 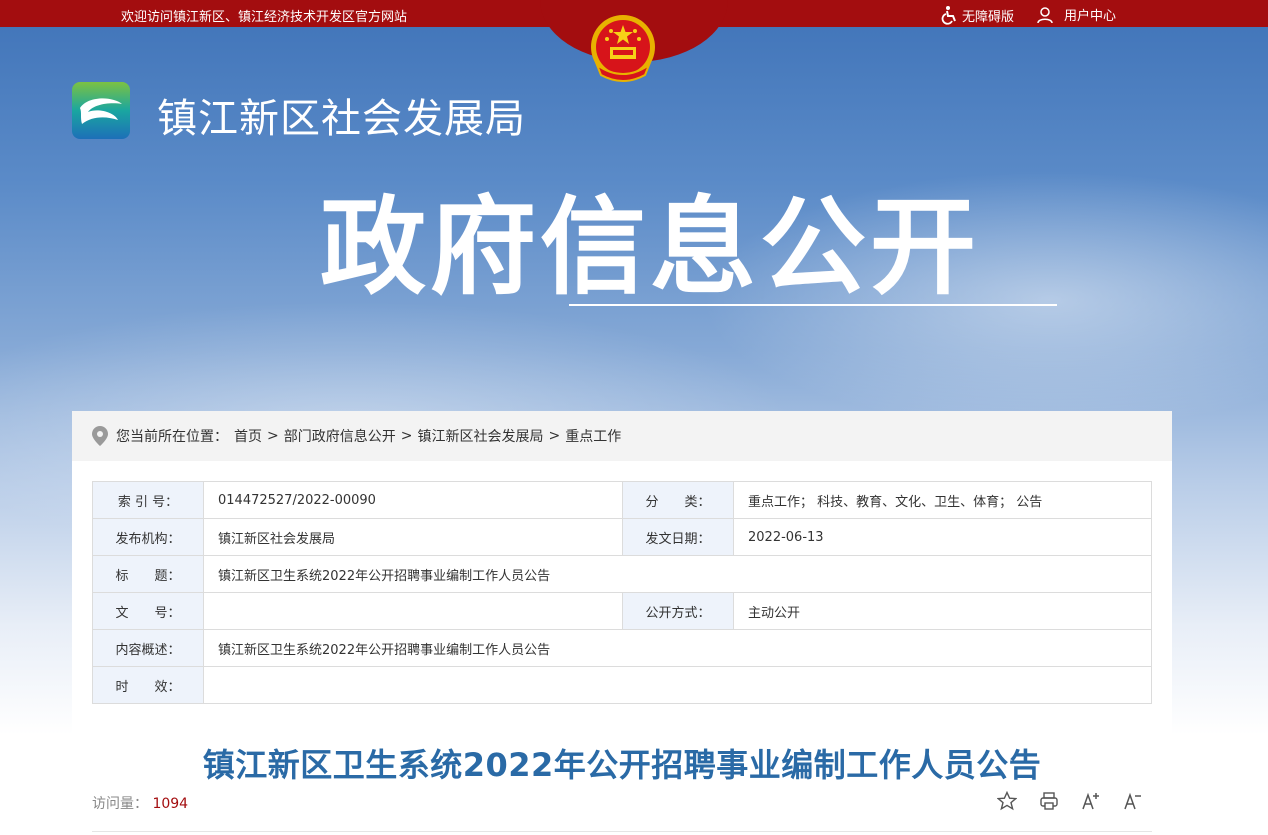 What do you see at coordinates (678, 500) in the screenshot?
I see `category-label: 分 类：` at bounding box center [678, 500].